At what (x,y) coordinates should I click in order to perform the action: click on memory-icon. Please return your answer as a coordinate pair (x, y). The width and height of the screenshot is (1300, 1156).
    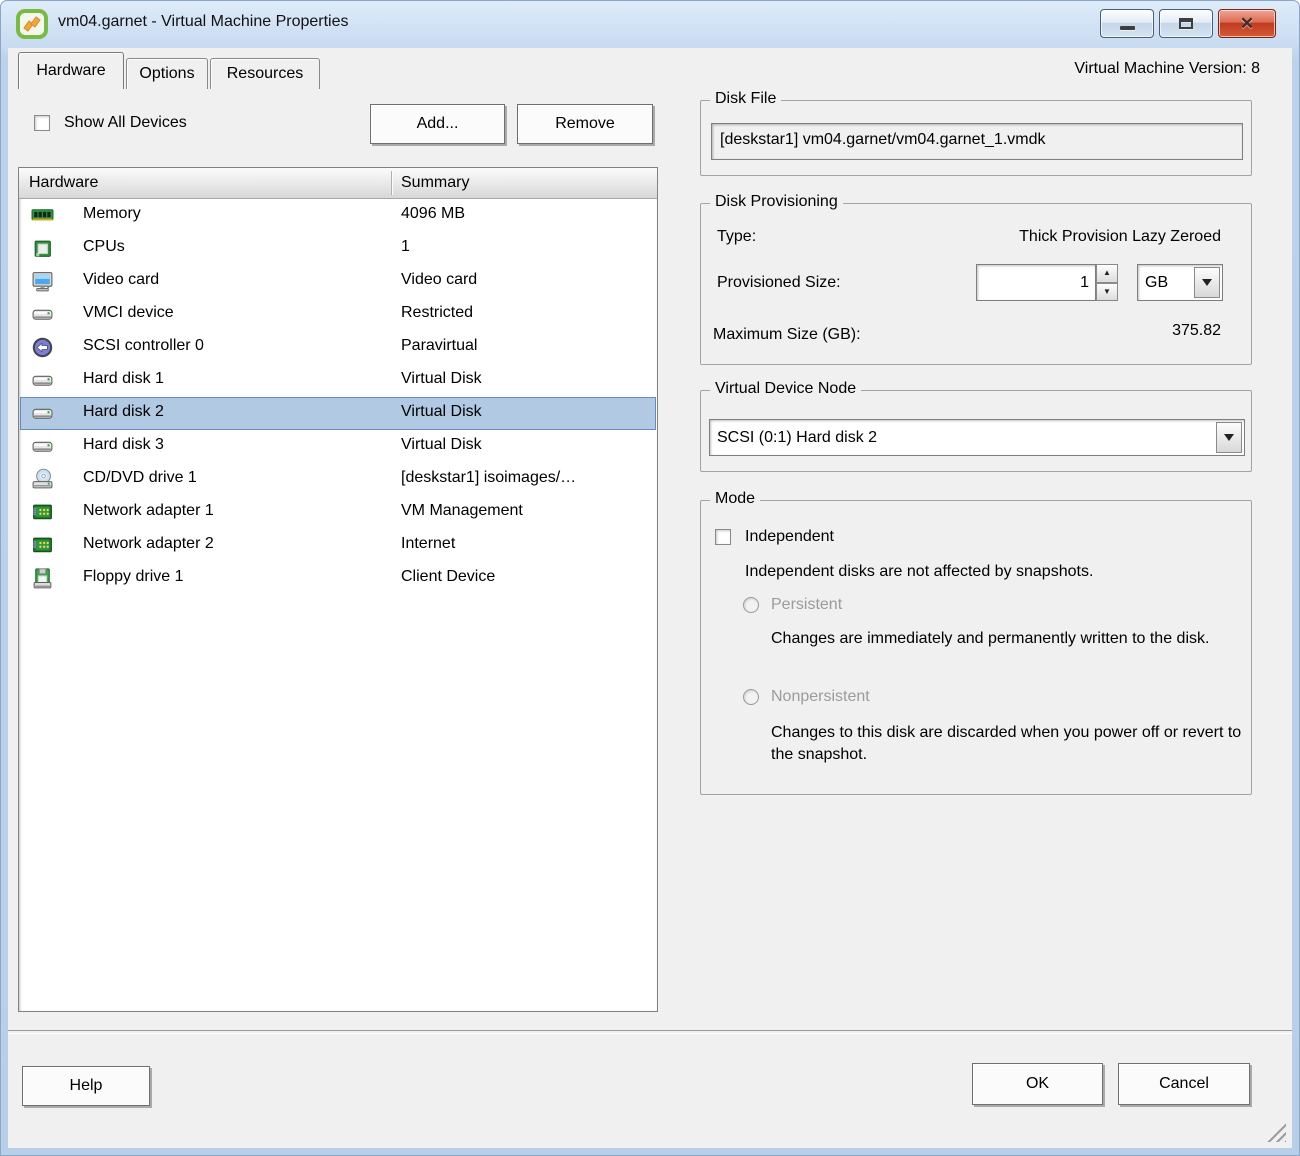
    Looking at the image, I should click on (42, 215).